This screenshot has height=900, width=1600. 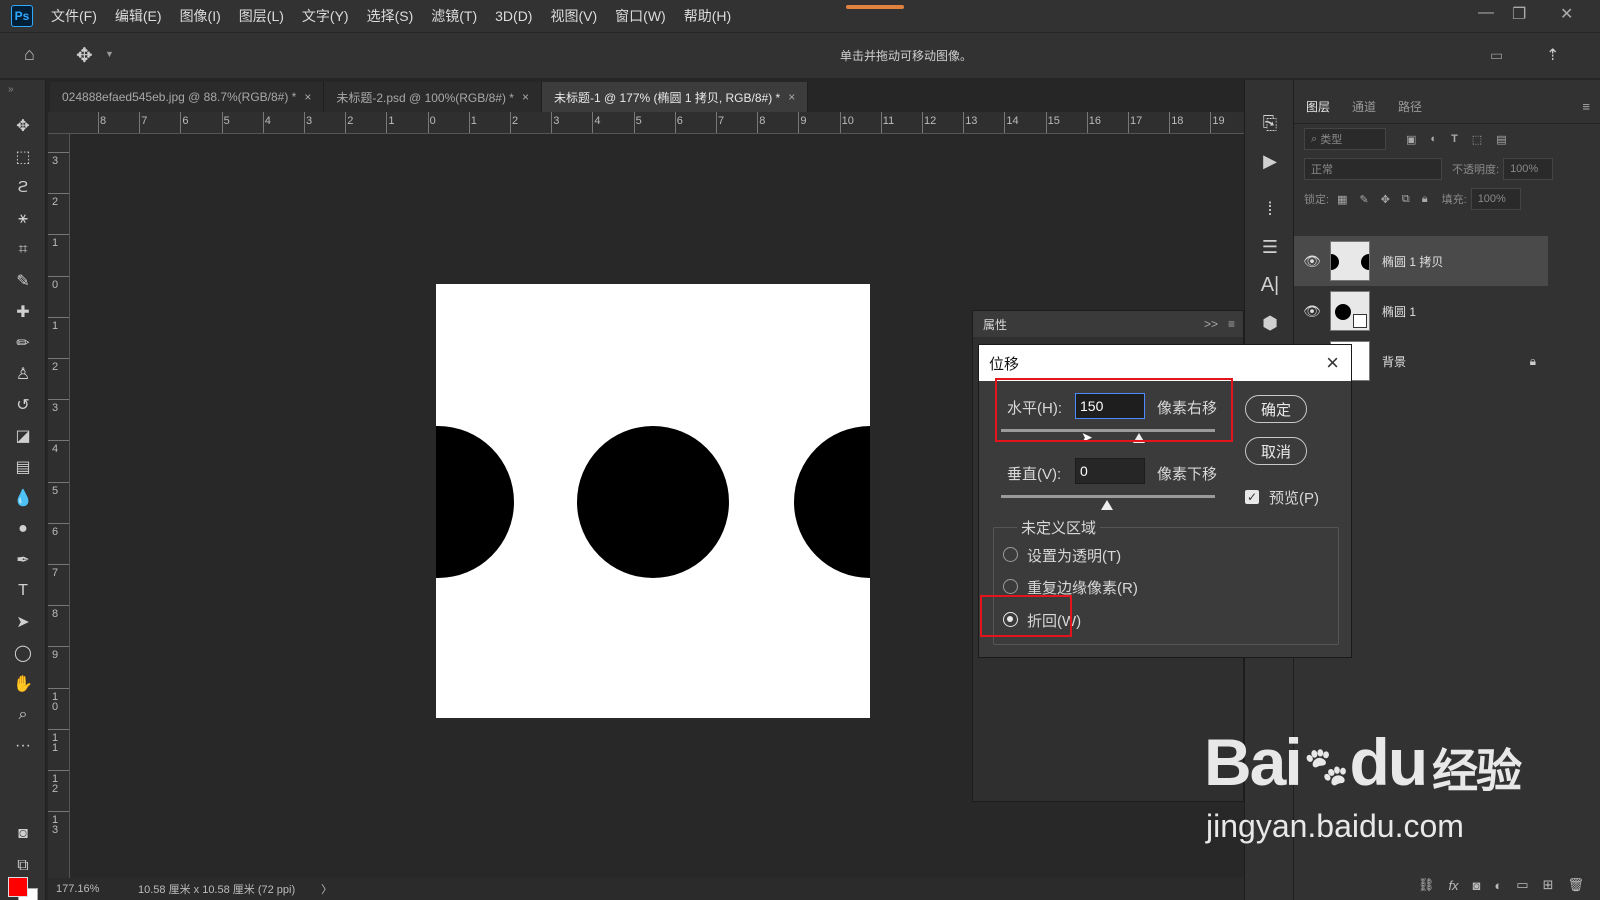 I want to click on lock-transparent-icon: ▦, so click(x=1342, y=199).